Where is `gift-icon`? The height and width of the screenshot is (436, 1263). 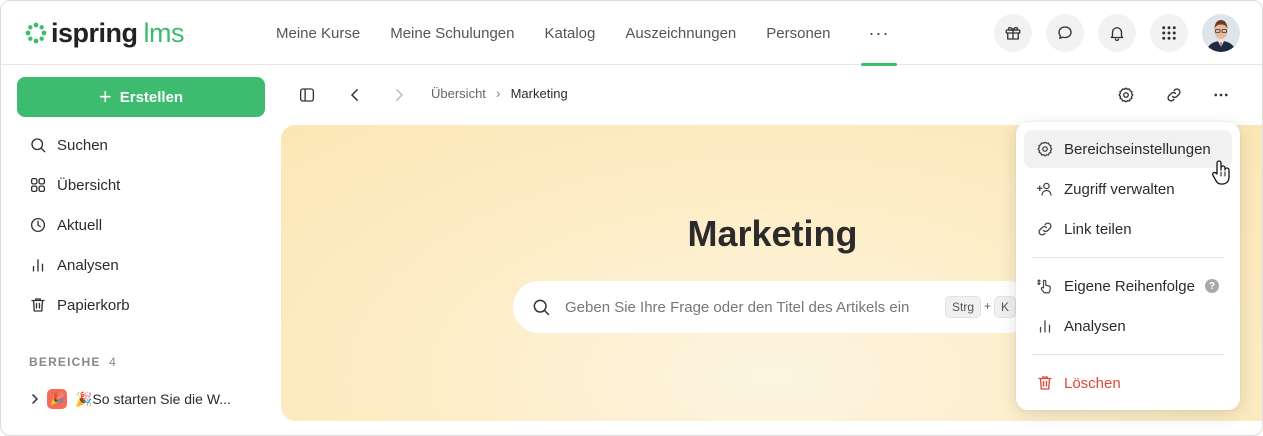 gift-icon is located at coordinates (1013, 33).